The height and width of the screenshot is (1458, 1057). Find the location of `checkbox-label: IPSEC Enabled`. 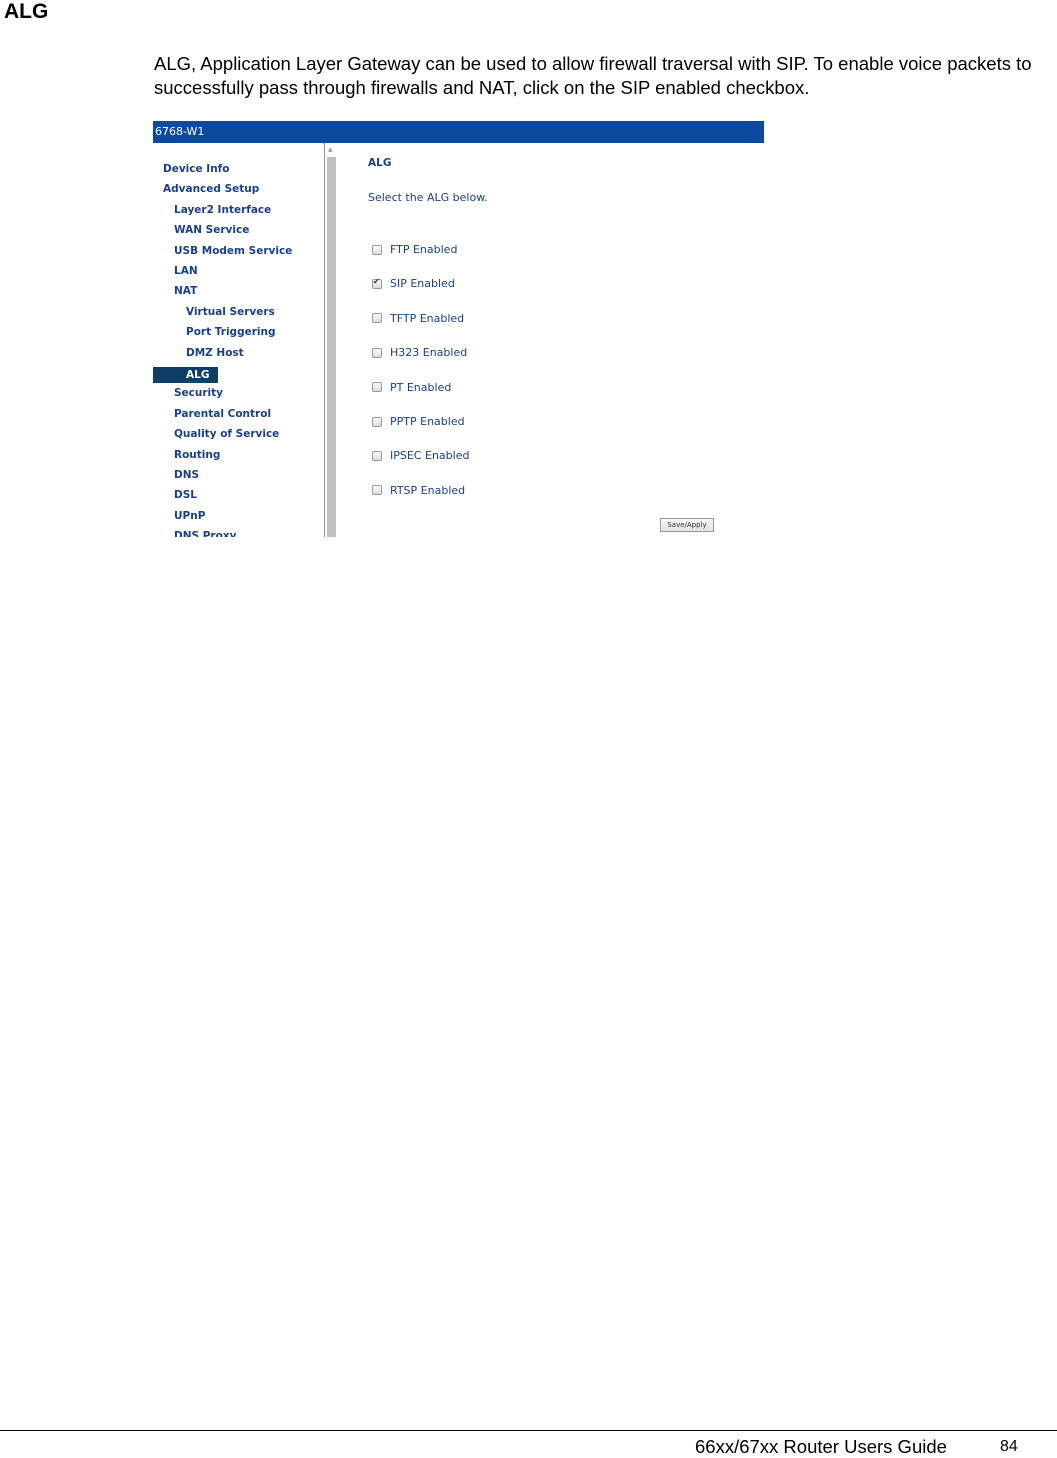

checkbox-label: IPSEC Enabled is located at coordinates (430, 456).